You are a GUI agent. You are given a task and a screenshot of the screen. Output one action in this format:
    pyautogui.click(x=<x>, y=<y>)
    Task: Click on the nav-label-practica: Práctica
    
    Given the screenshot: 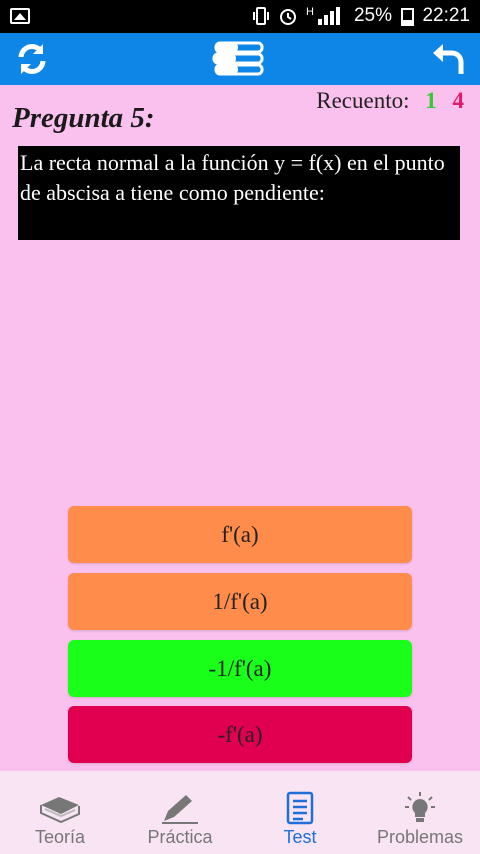 What is the action you would take?
    pyautogui.click(x=180, y=837)
    